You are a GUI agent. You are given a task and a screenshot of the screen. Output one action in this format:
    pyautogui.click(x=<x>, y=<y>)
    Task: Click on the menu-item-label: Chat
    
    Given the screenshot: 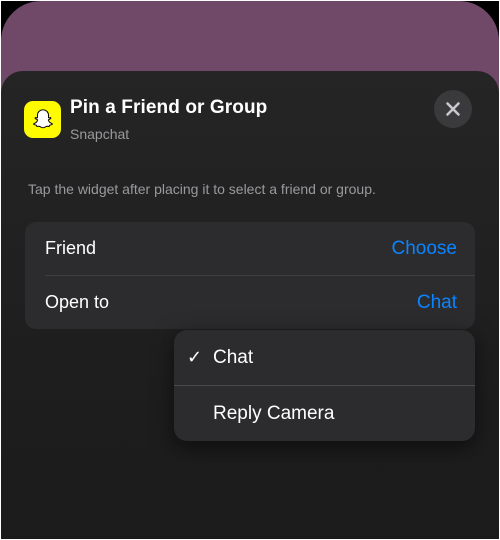 What is the action you would take?
    pyautogui.click(x=233, y=357)
    